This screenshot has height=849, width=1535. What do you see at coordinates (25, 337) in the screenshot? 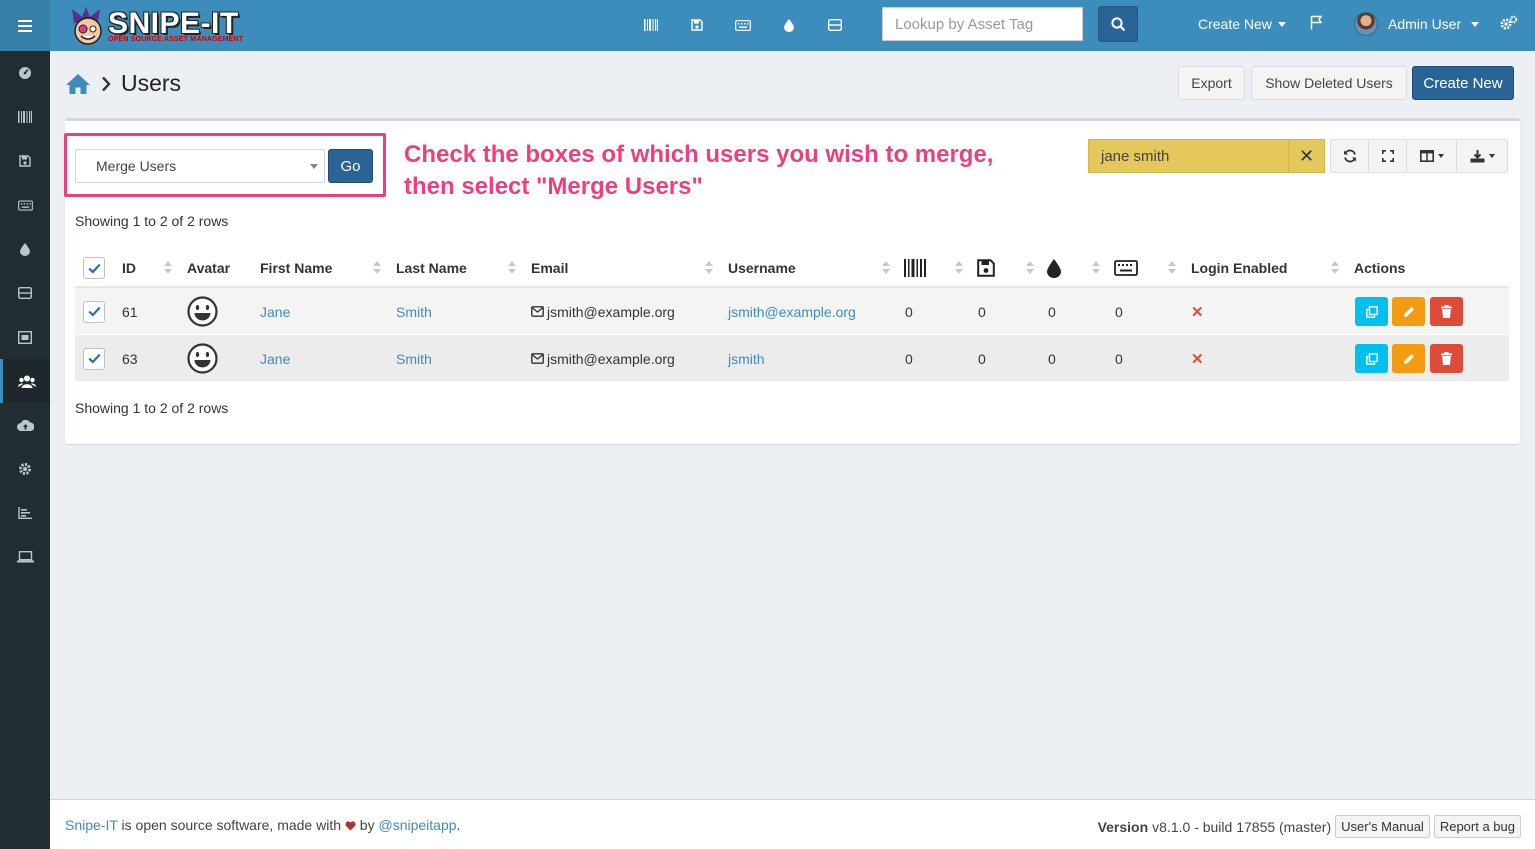
I see `sidebar-item-kits` at bounding box center [25, 337].